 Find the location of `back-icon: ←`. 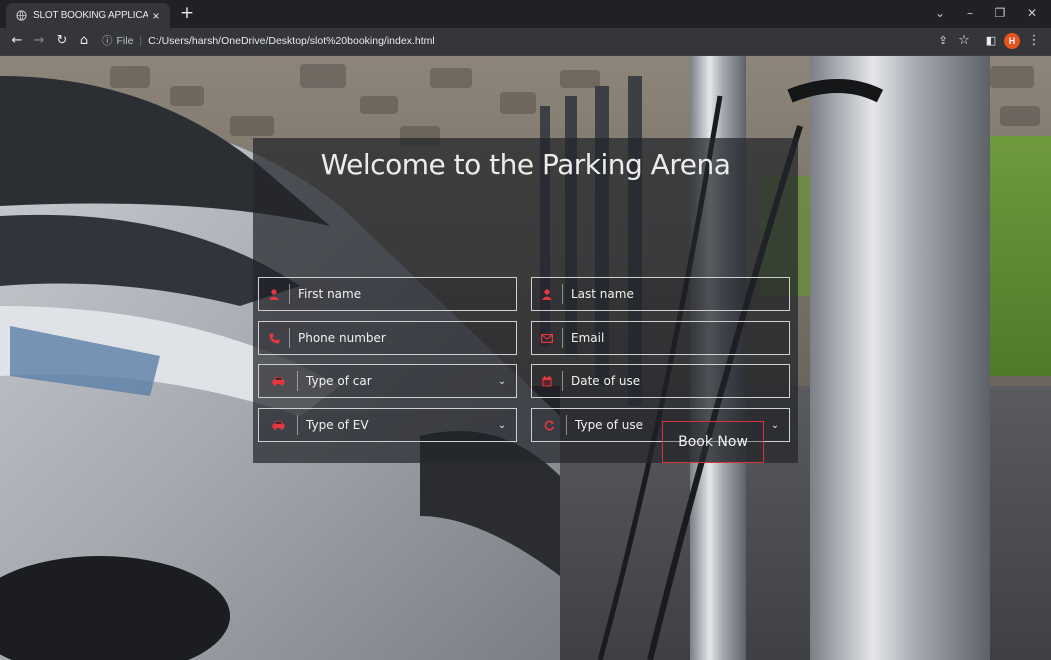

back-icon: ← is located at coordinates (17, 41).